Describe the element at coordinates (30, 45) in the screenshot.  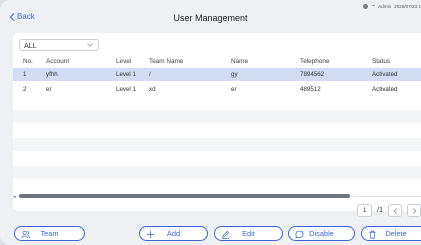
I see `filter-value: ALL` at that location.